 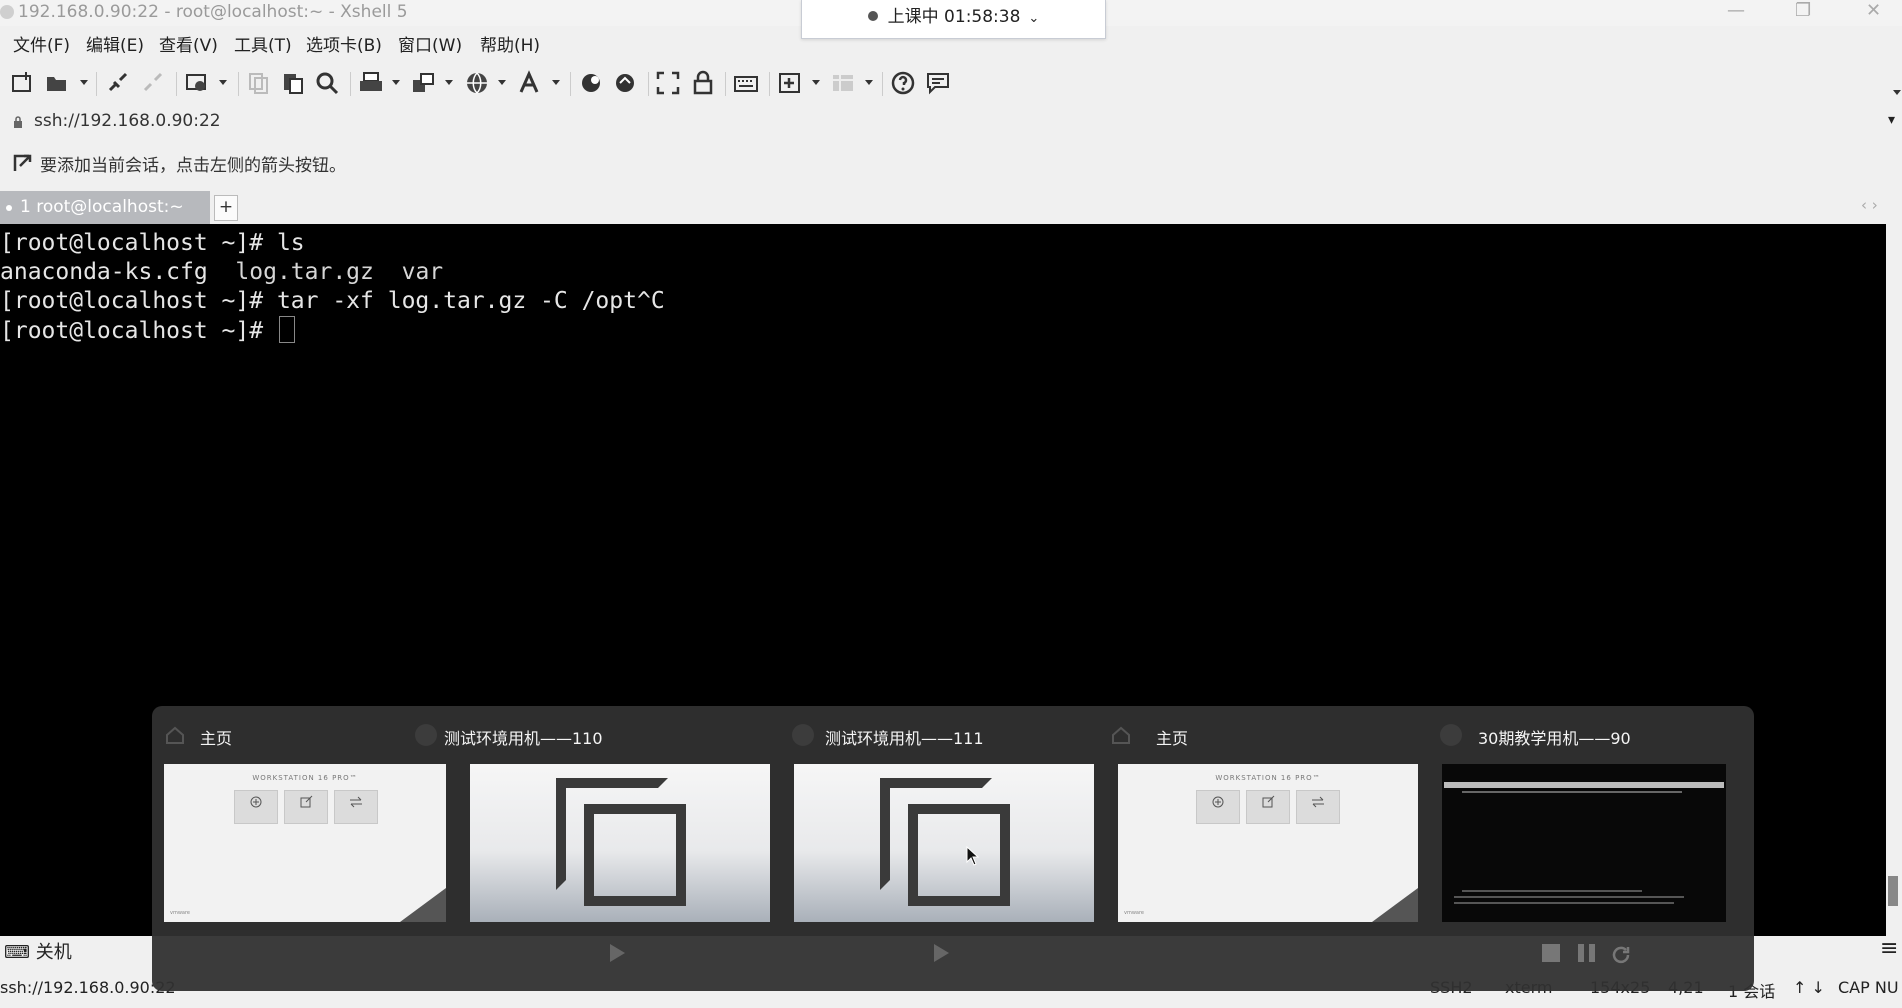 What do you see at coordinates (1121, 735) in the screenshot?
I see `home-icon` at bounding box center [1121, 735].